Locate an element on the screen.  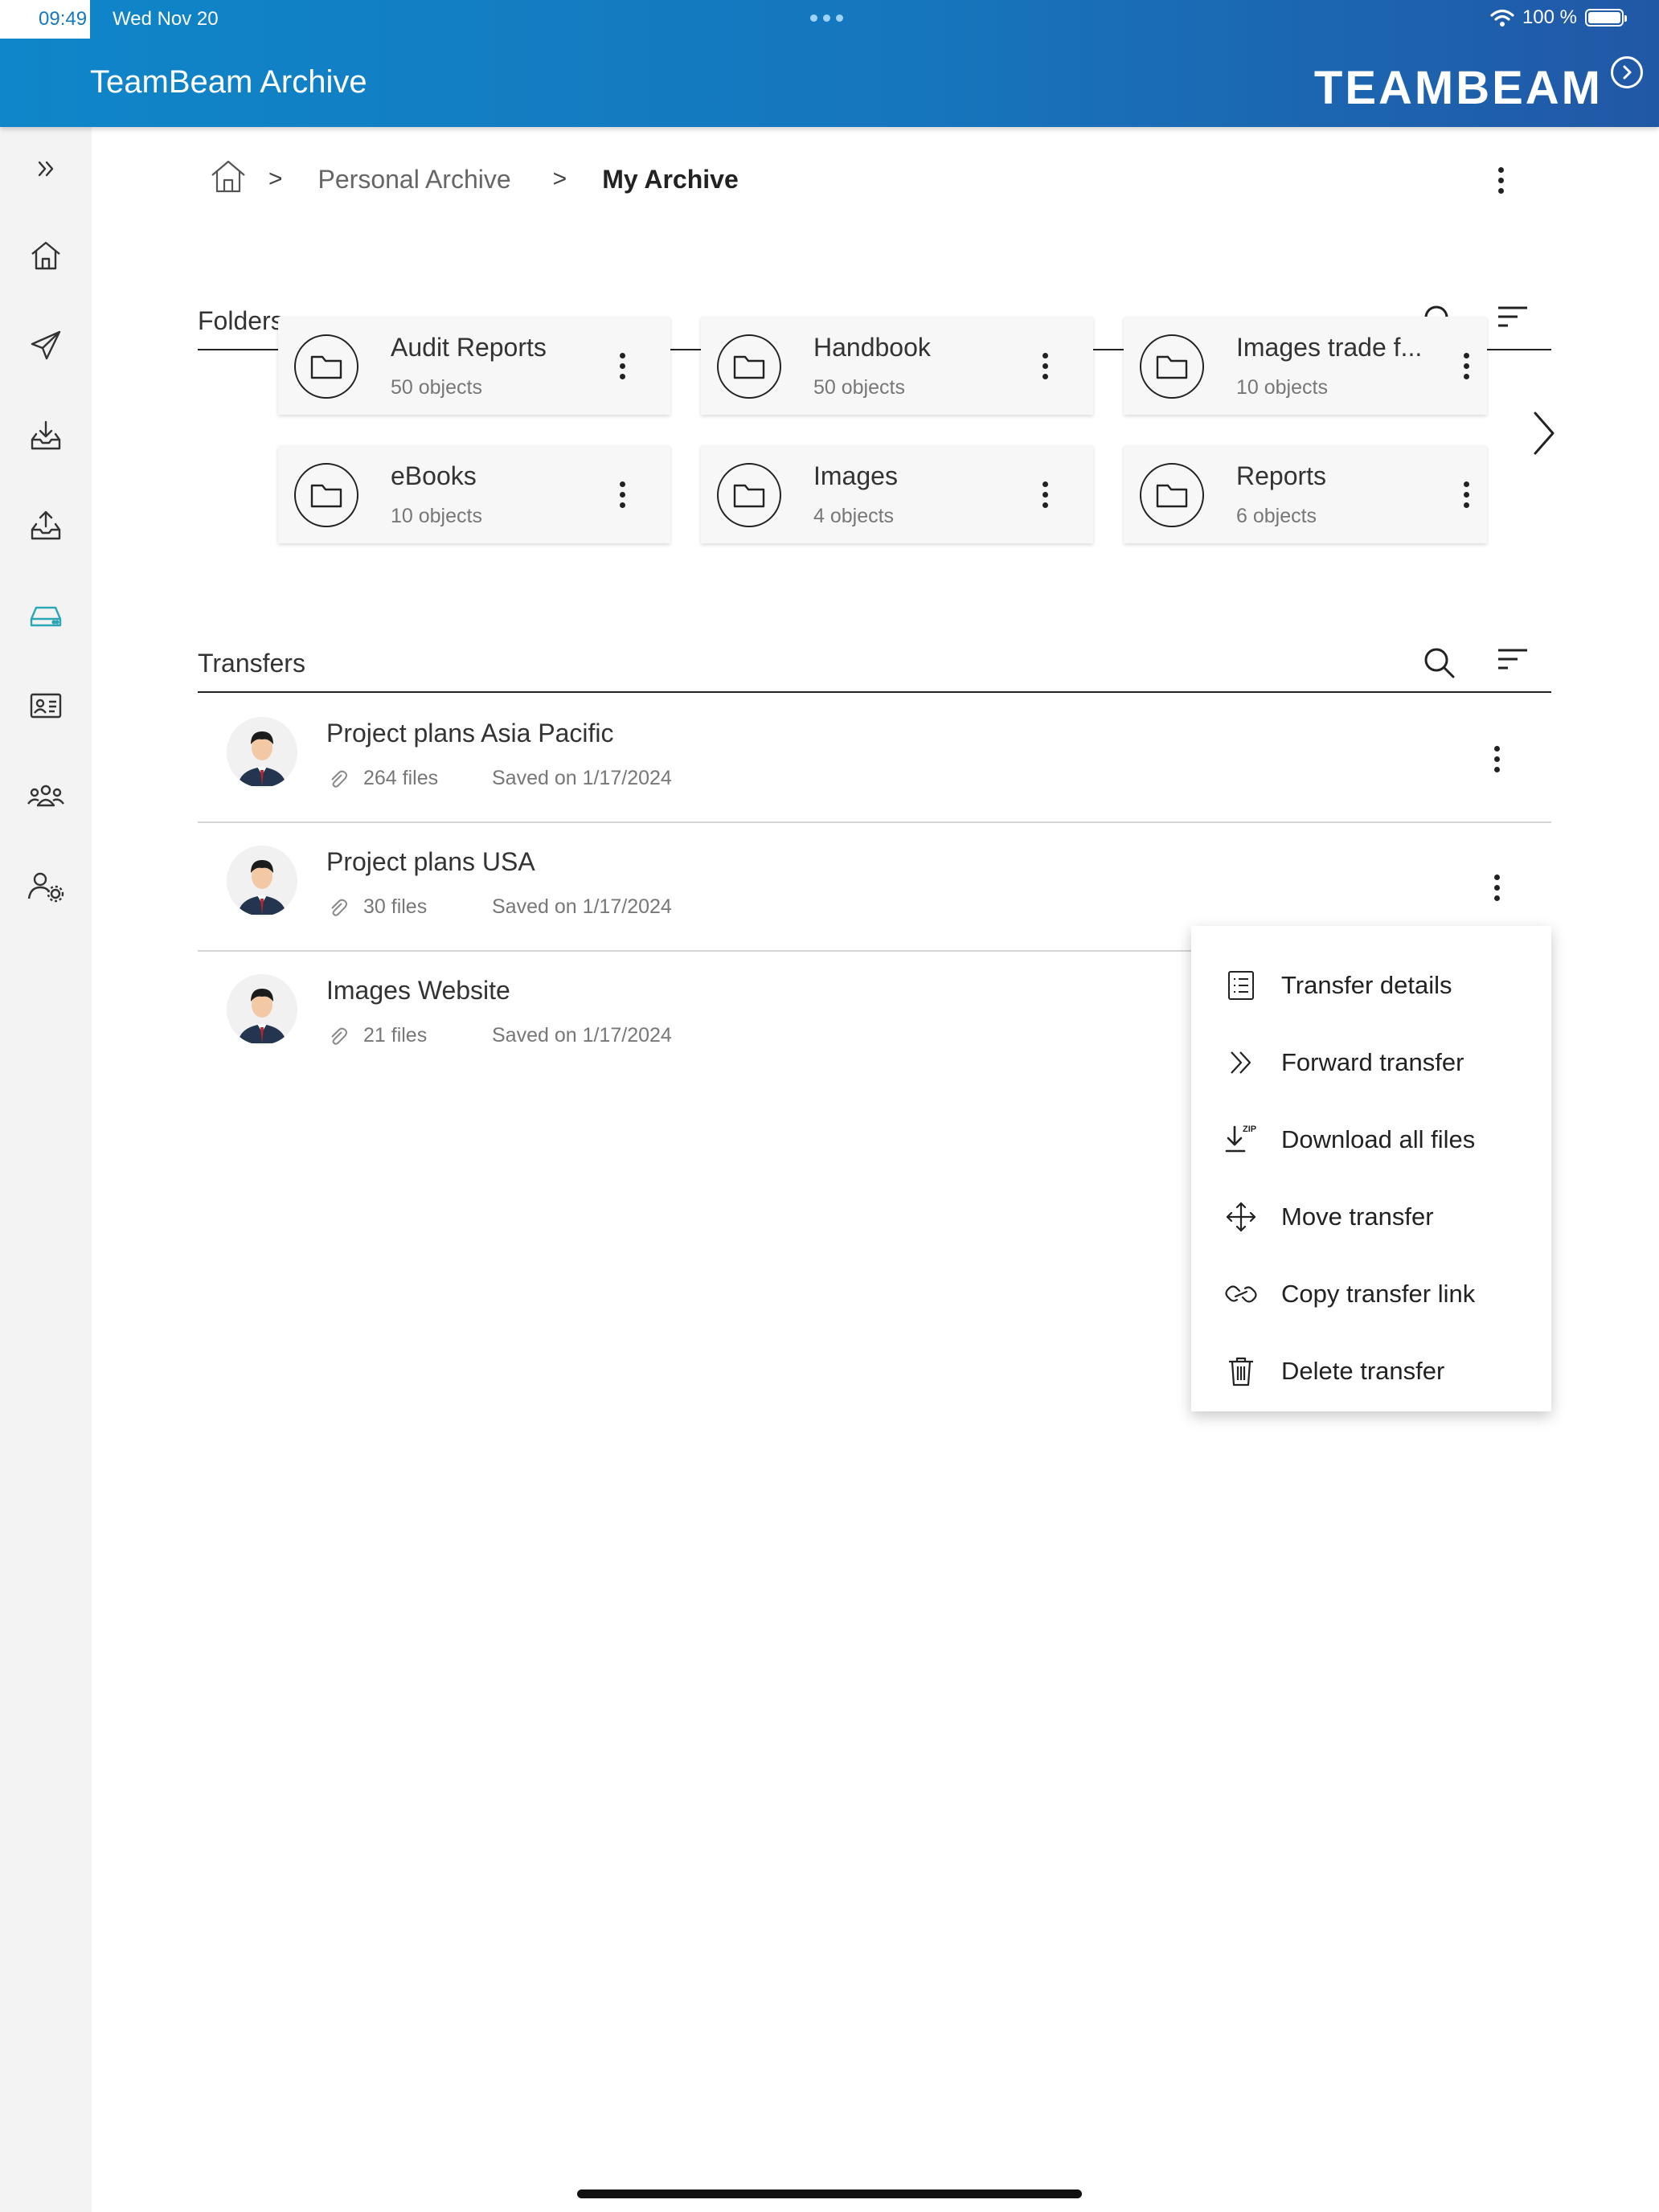
trash-icon is located at coordinates (1241, 1371).